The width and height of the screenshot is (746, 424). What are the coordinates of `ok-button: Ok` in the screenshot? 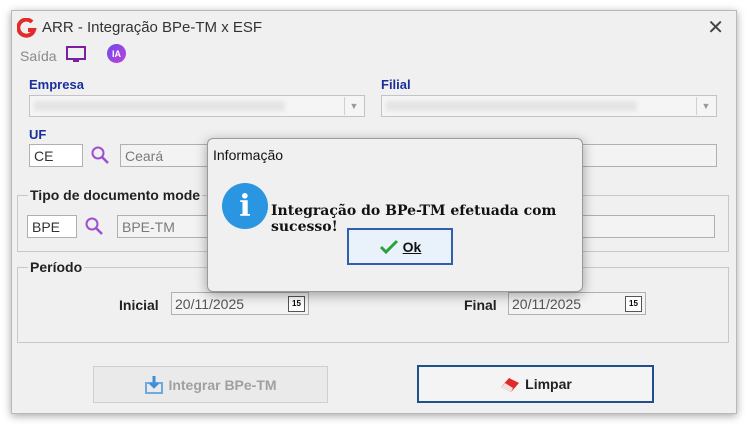 It's located at (400, 246).